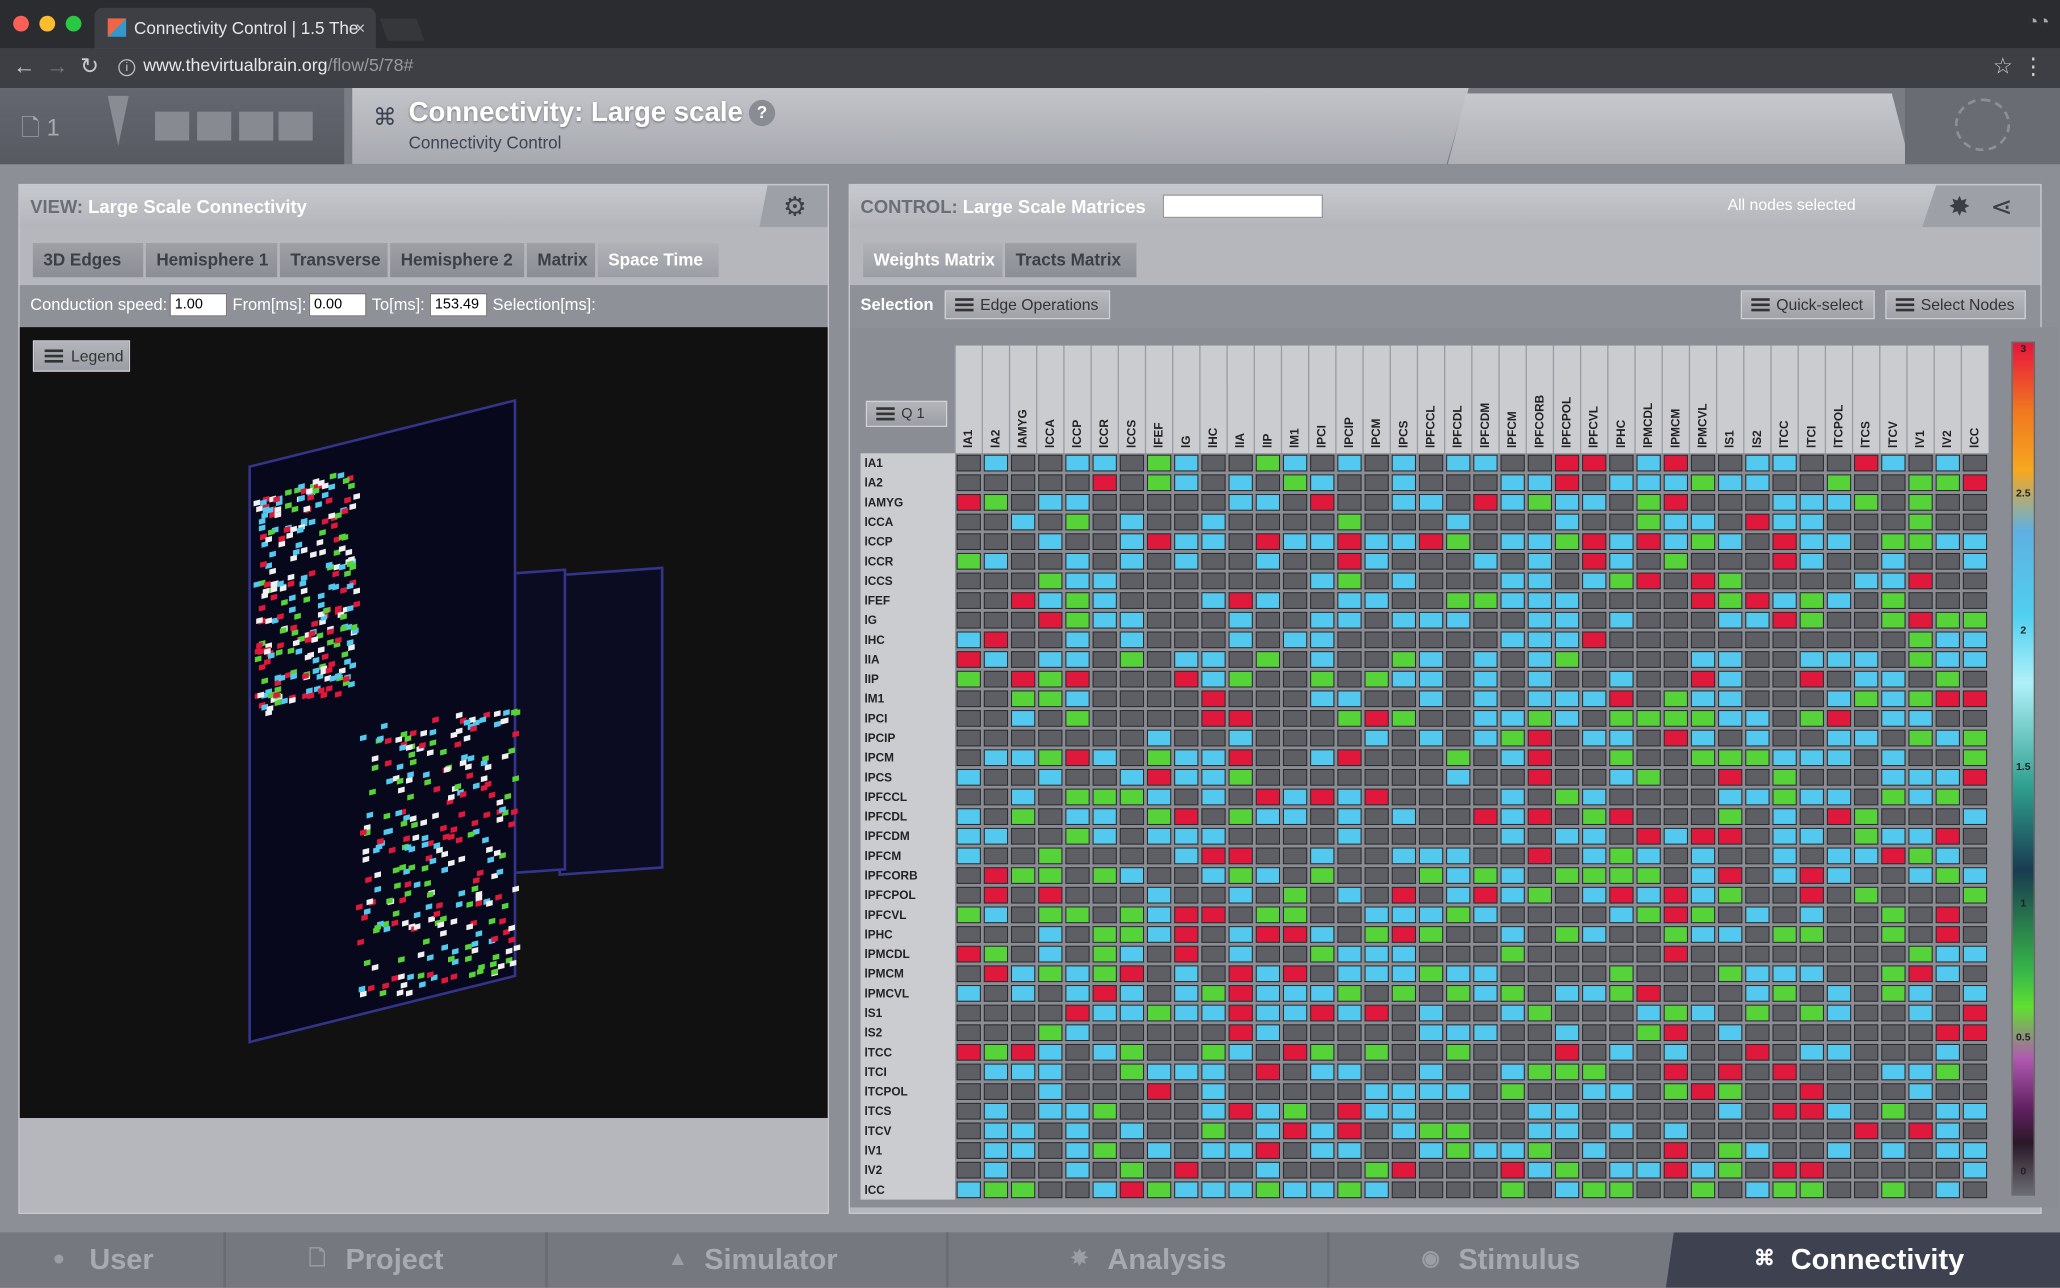 Image resolution: width=2060 pixels, height=1288 pixels. Describe the element at coordinates (886, 836) in the screenshot. I see `matrix-row-label: lPFCDM` at that location.